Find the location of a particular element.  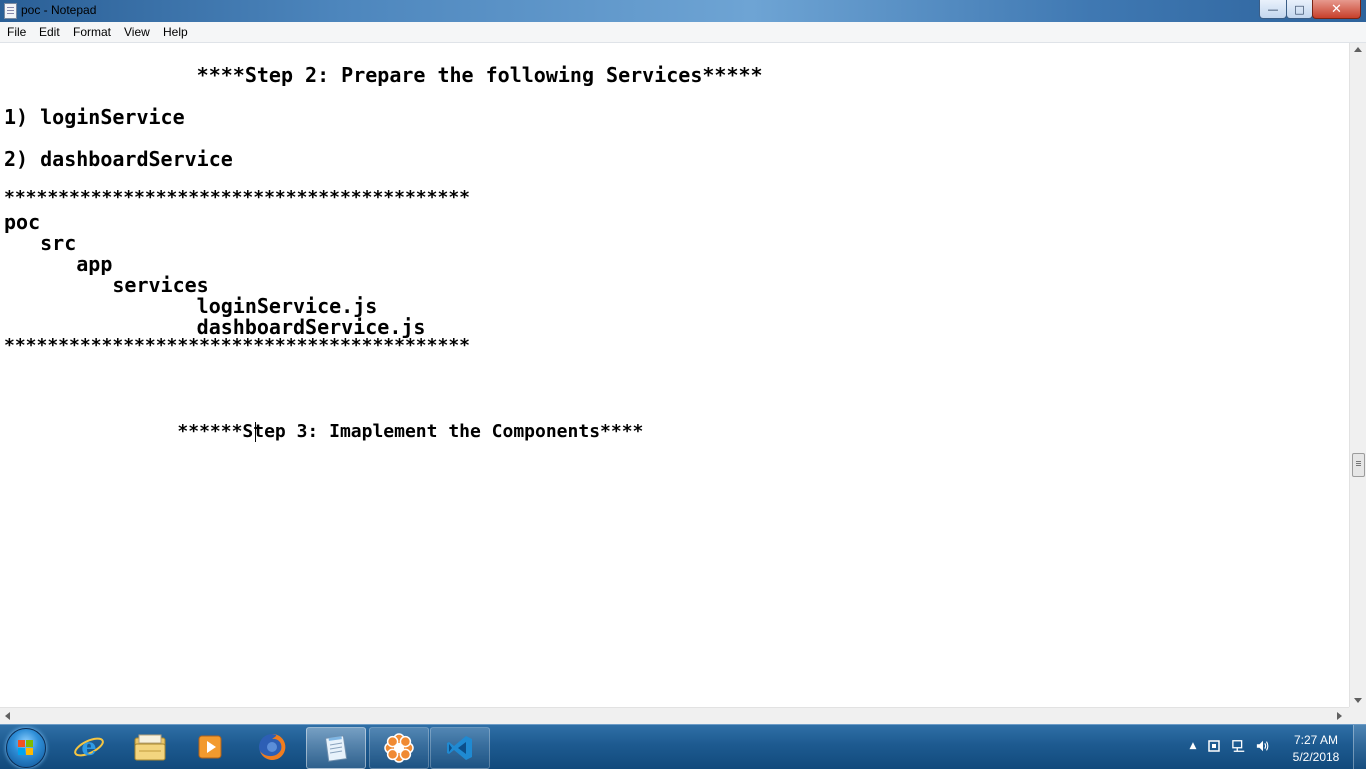

menu-help: Help is located at coordinates (175, 32).